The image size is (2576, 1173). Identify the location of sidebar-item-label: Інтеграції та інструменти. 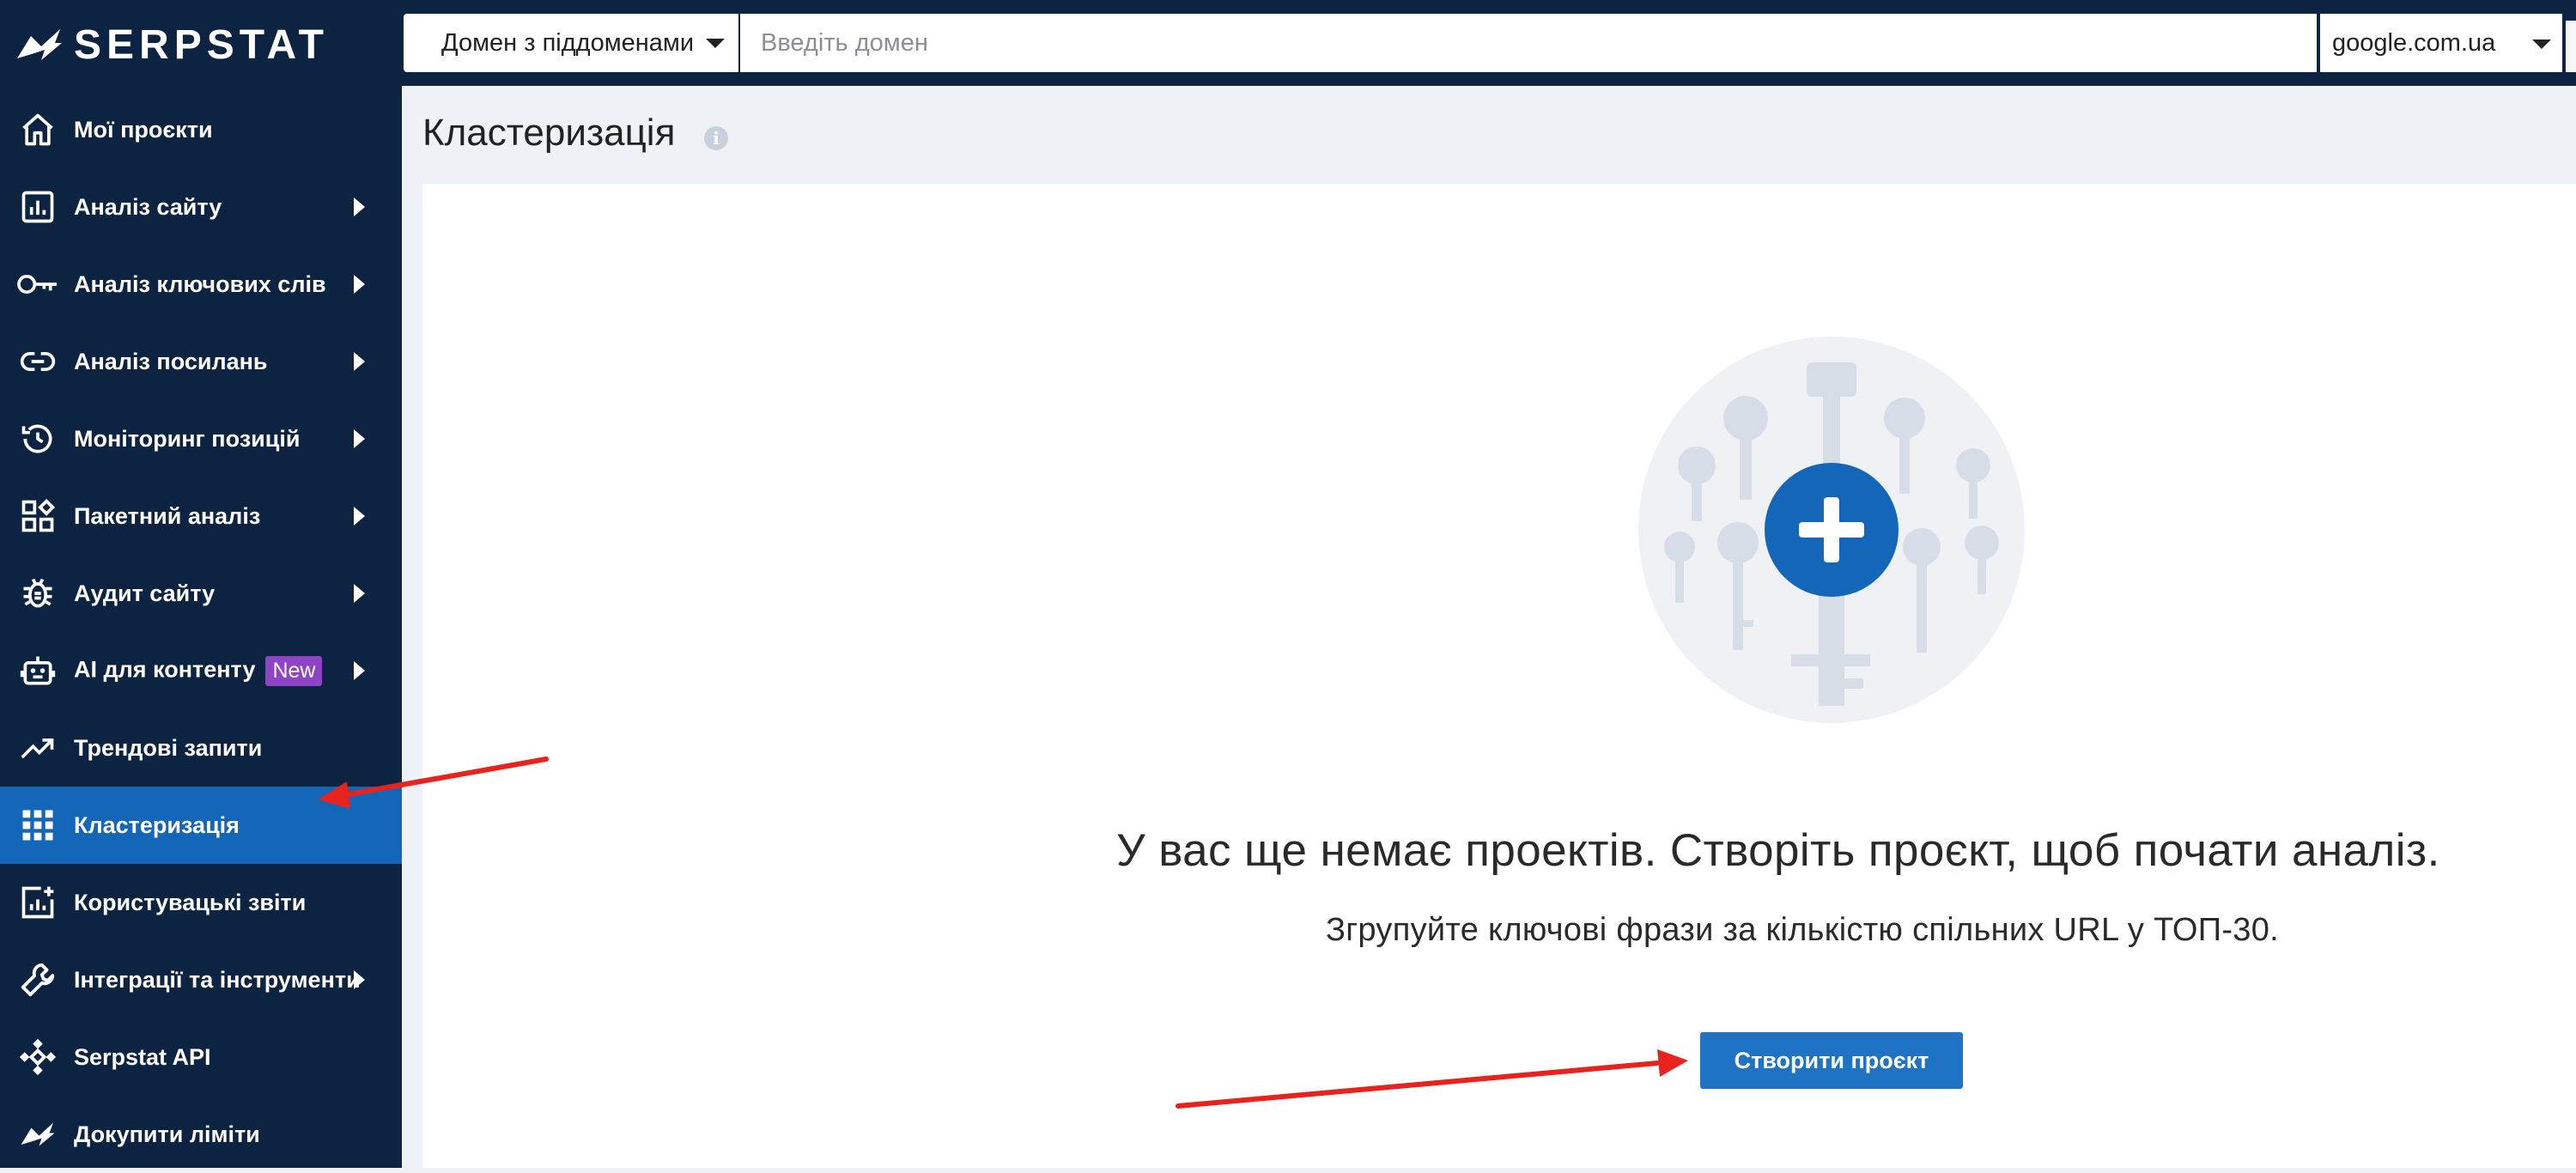
(218, 979).